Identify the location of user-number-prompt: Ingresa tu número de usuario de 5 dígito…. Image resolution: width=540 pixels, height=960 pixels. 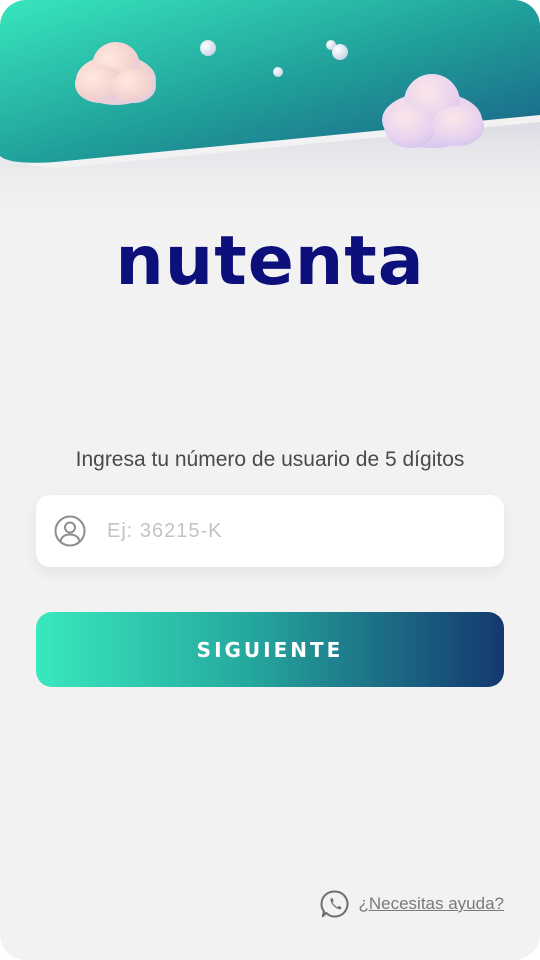
(270, 459).